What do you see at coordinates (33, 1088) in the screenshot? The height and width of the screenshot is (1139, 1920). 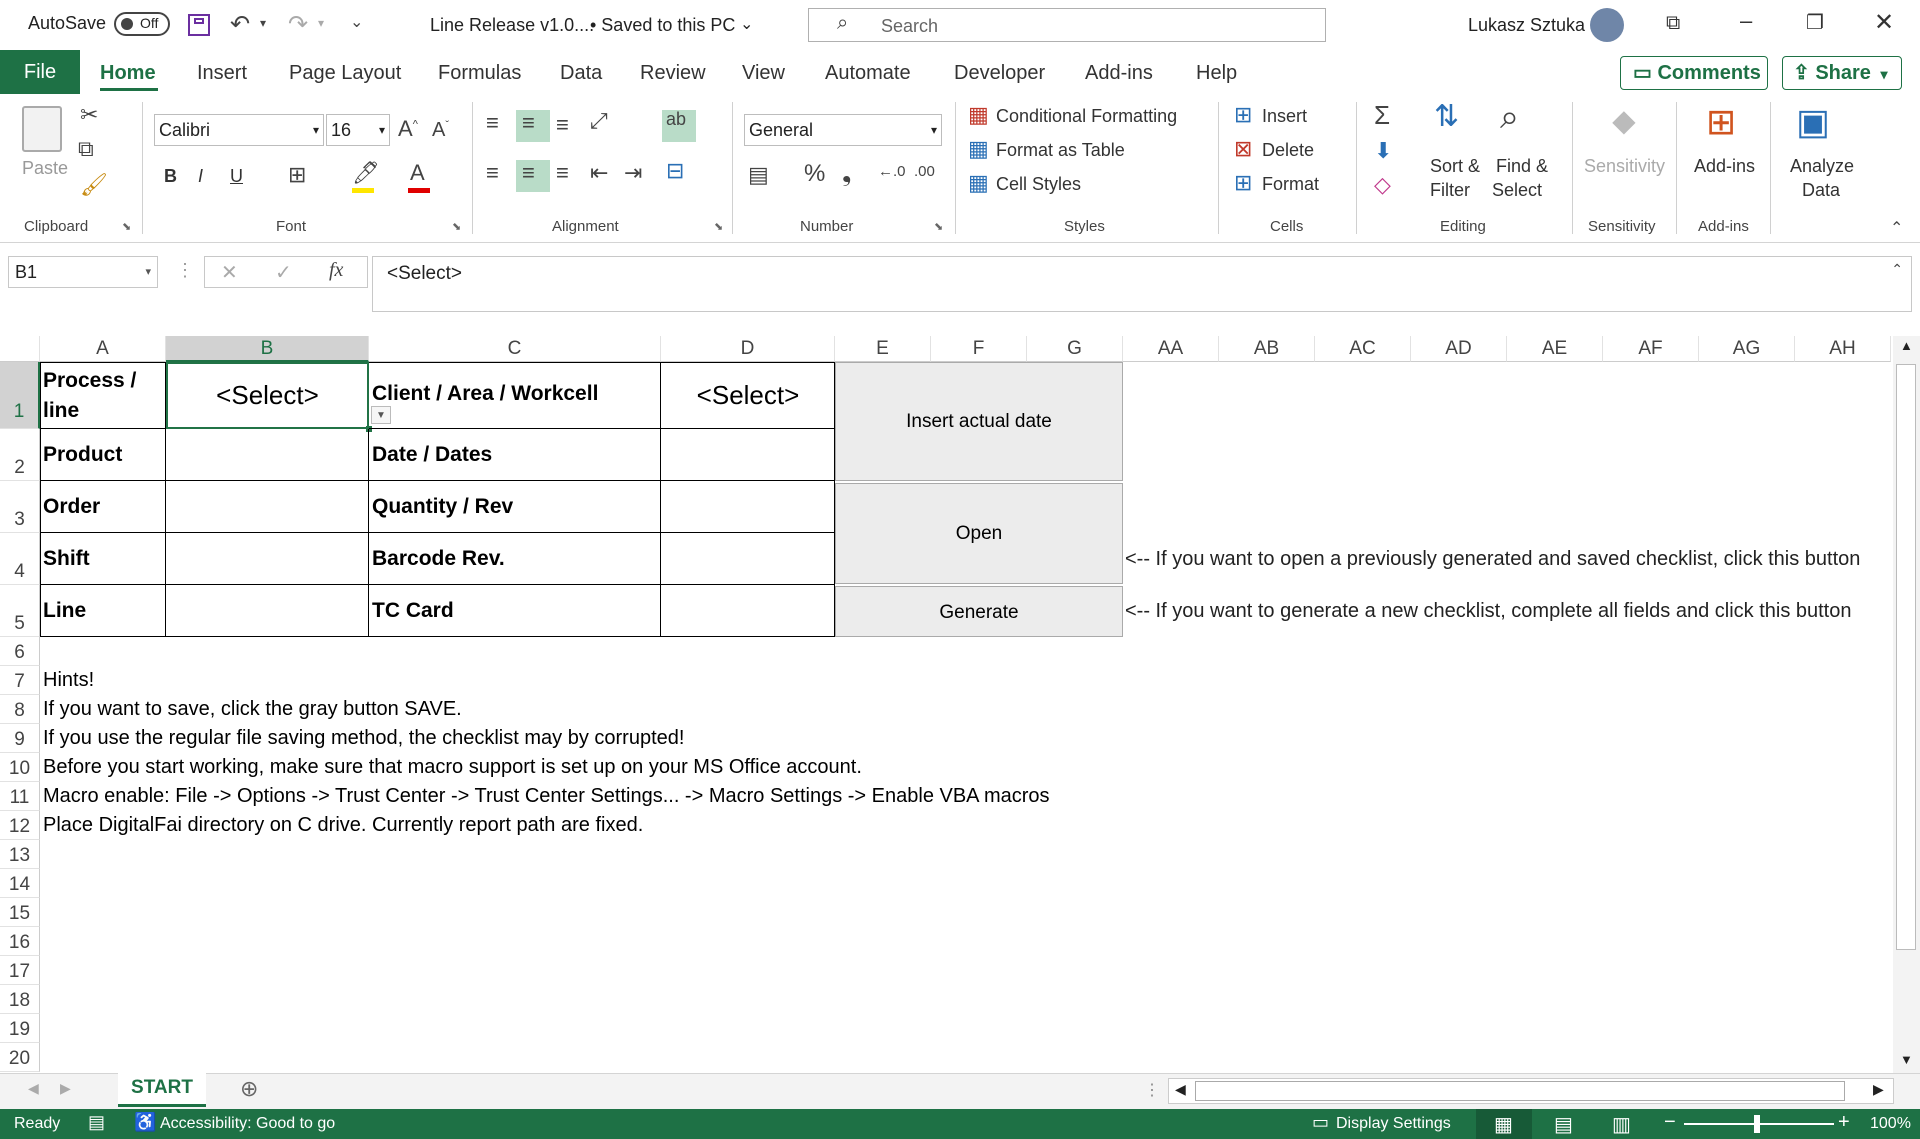 I see `prev-sheet-icon: ◀` at bounding box center [33, 1088].